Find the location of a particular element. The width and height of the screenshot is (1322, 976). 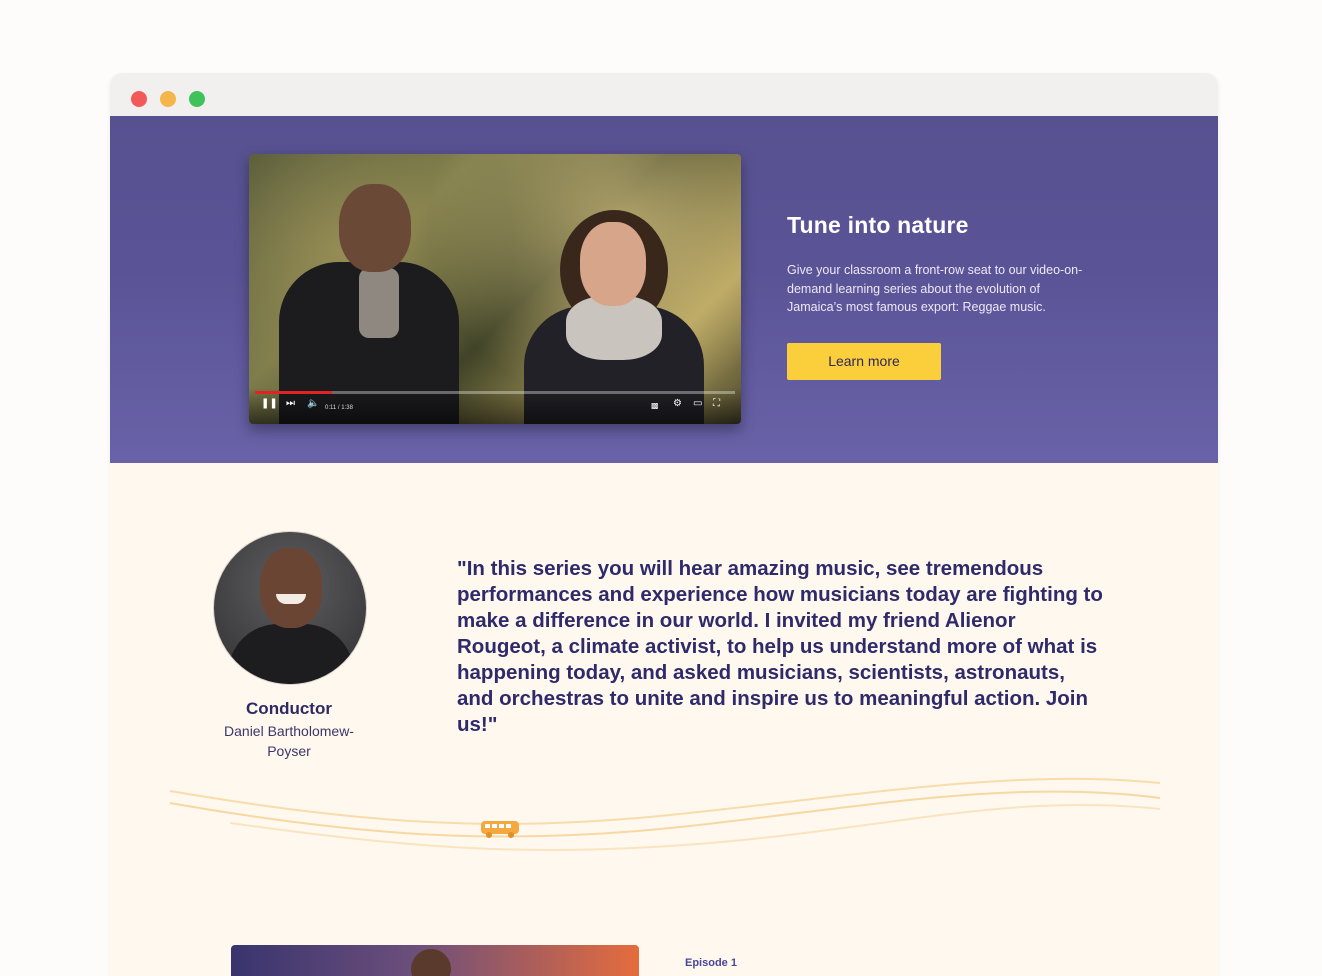

close-window-button is located at coordinates (139, 99).